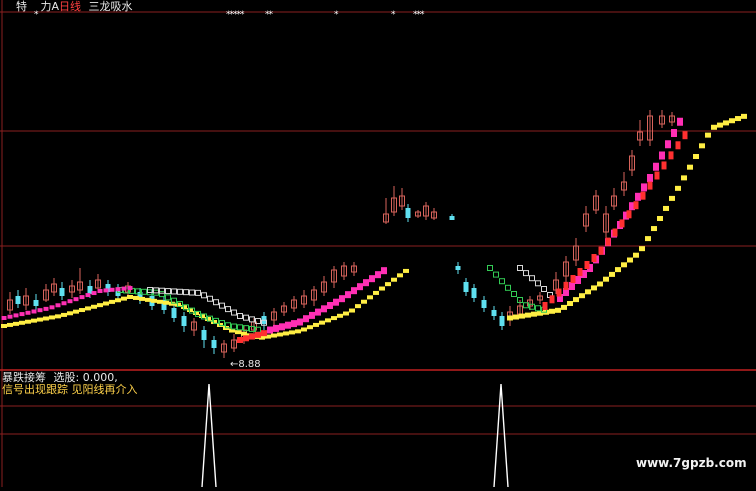 This screenshot has width=756, height=491. What do you see at coordinates (110, 6) in the screenshot?
I see `indicator-name-label: 三龙吸水` at bounding box center [110, 6].